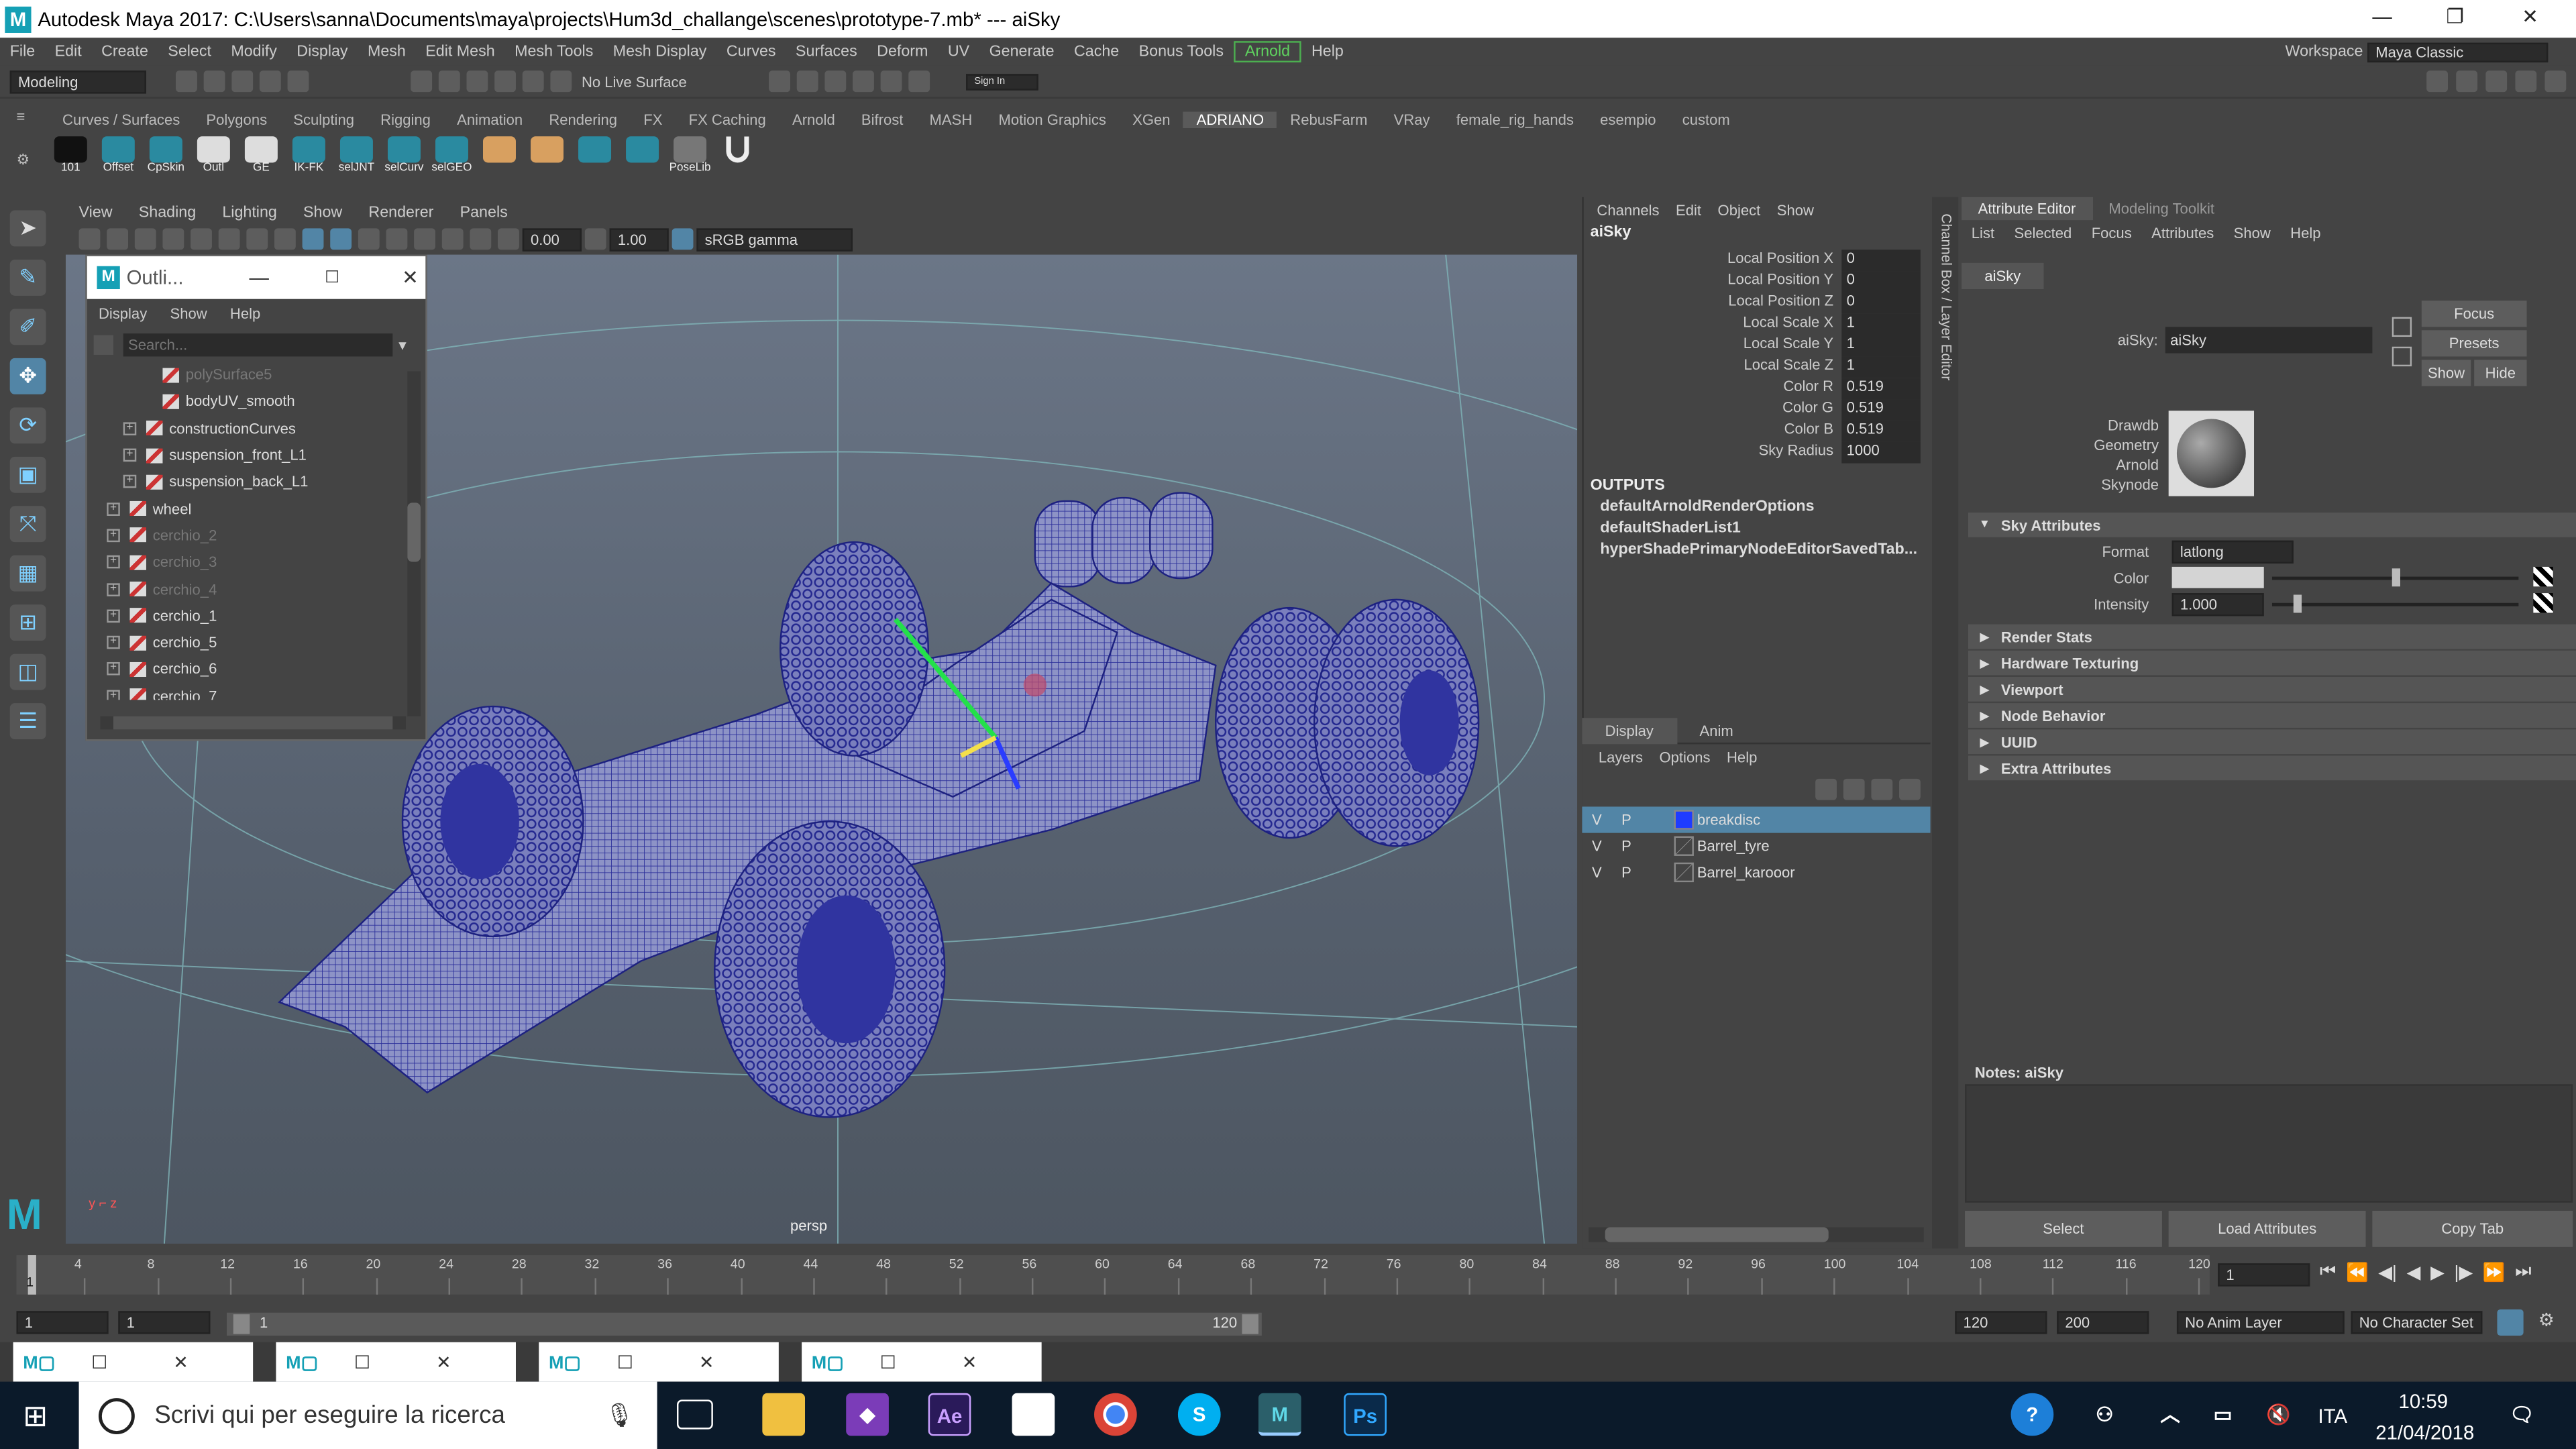 The height and width of the screenshot is (1449, 2576). Describe the element at coordinates (2217, 604) in the screenshot. I see `intensity-field: 1.000` at that location.